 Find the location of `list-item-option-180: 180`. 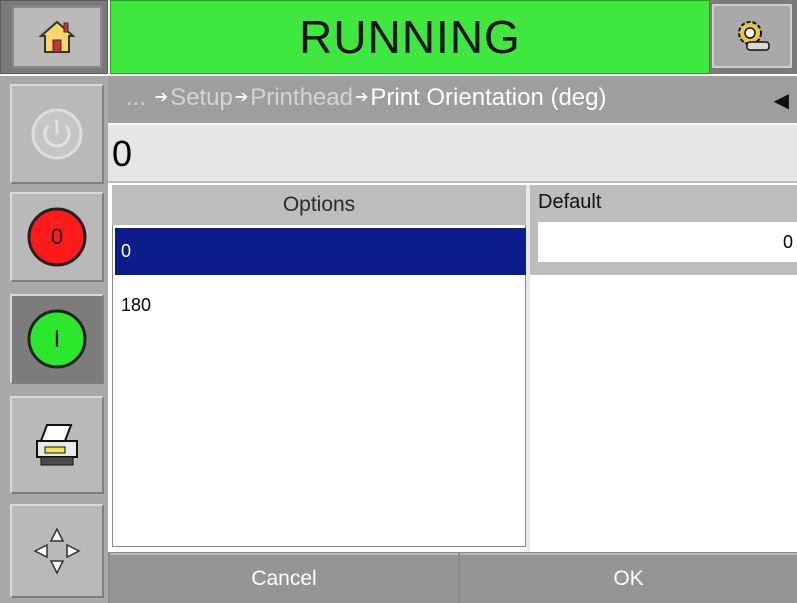

list-item-option-180: 180 is located at coordinates (322, 305).